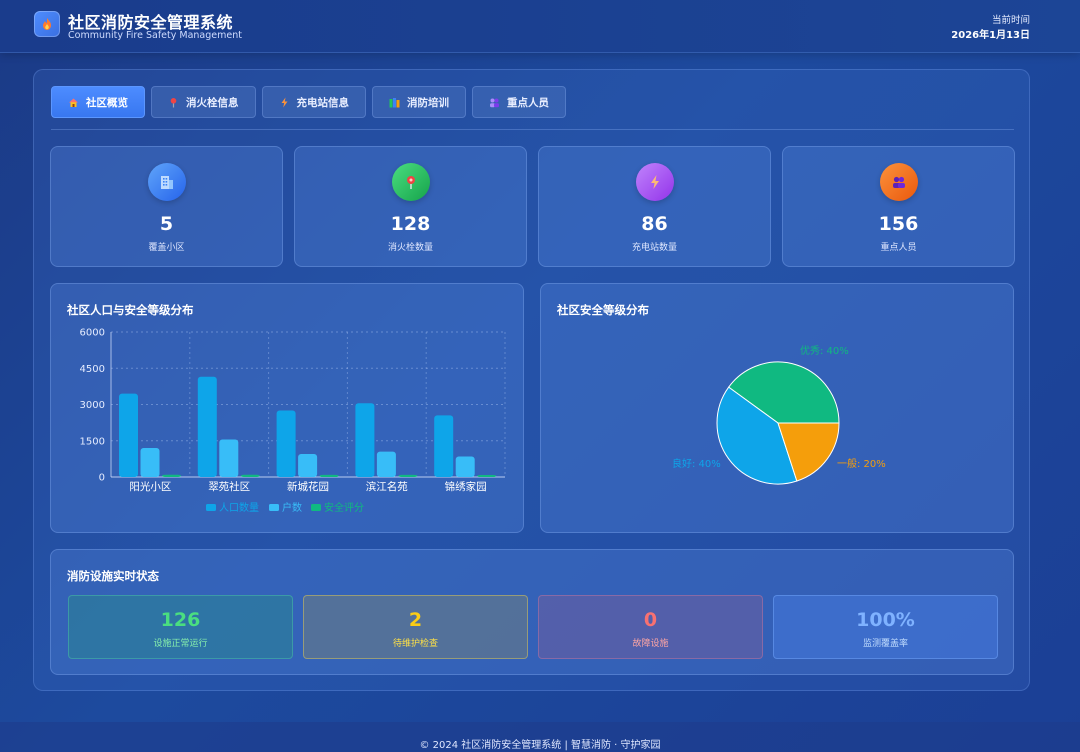  Describe the element at coordinates (410, 206) in the screenshot. I see `stat-card-hydrants: 128 消火栓数量` at that location.